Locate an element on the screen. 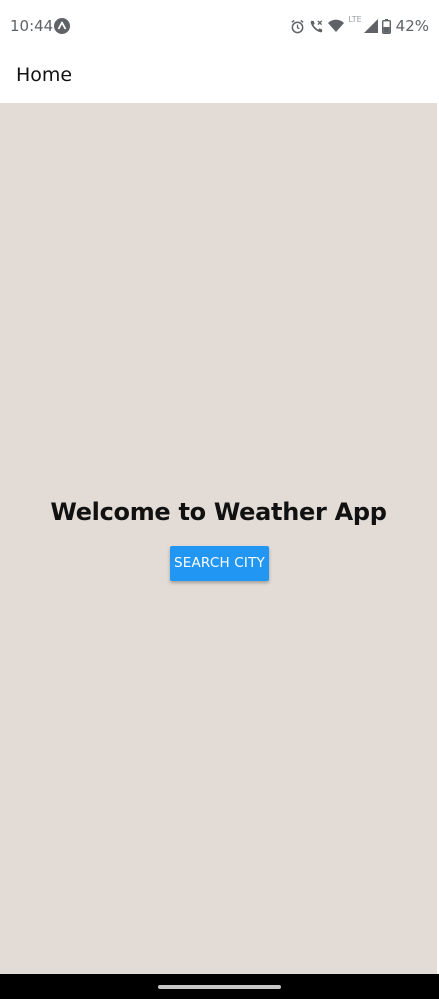  battery-icon is located at coordinates (386, 26).